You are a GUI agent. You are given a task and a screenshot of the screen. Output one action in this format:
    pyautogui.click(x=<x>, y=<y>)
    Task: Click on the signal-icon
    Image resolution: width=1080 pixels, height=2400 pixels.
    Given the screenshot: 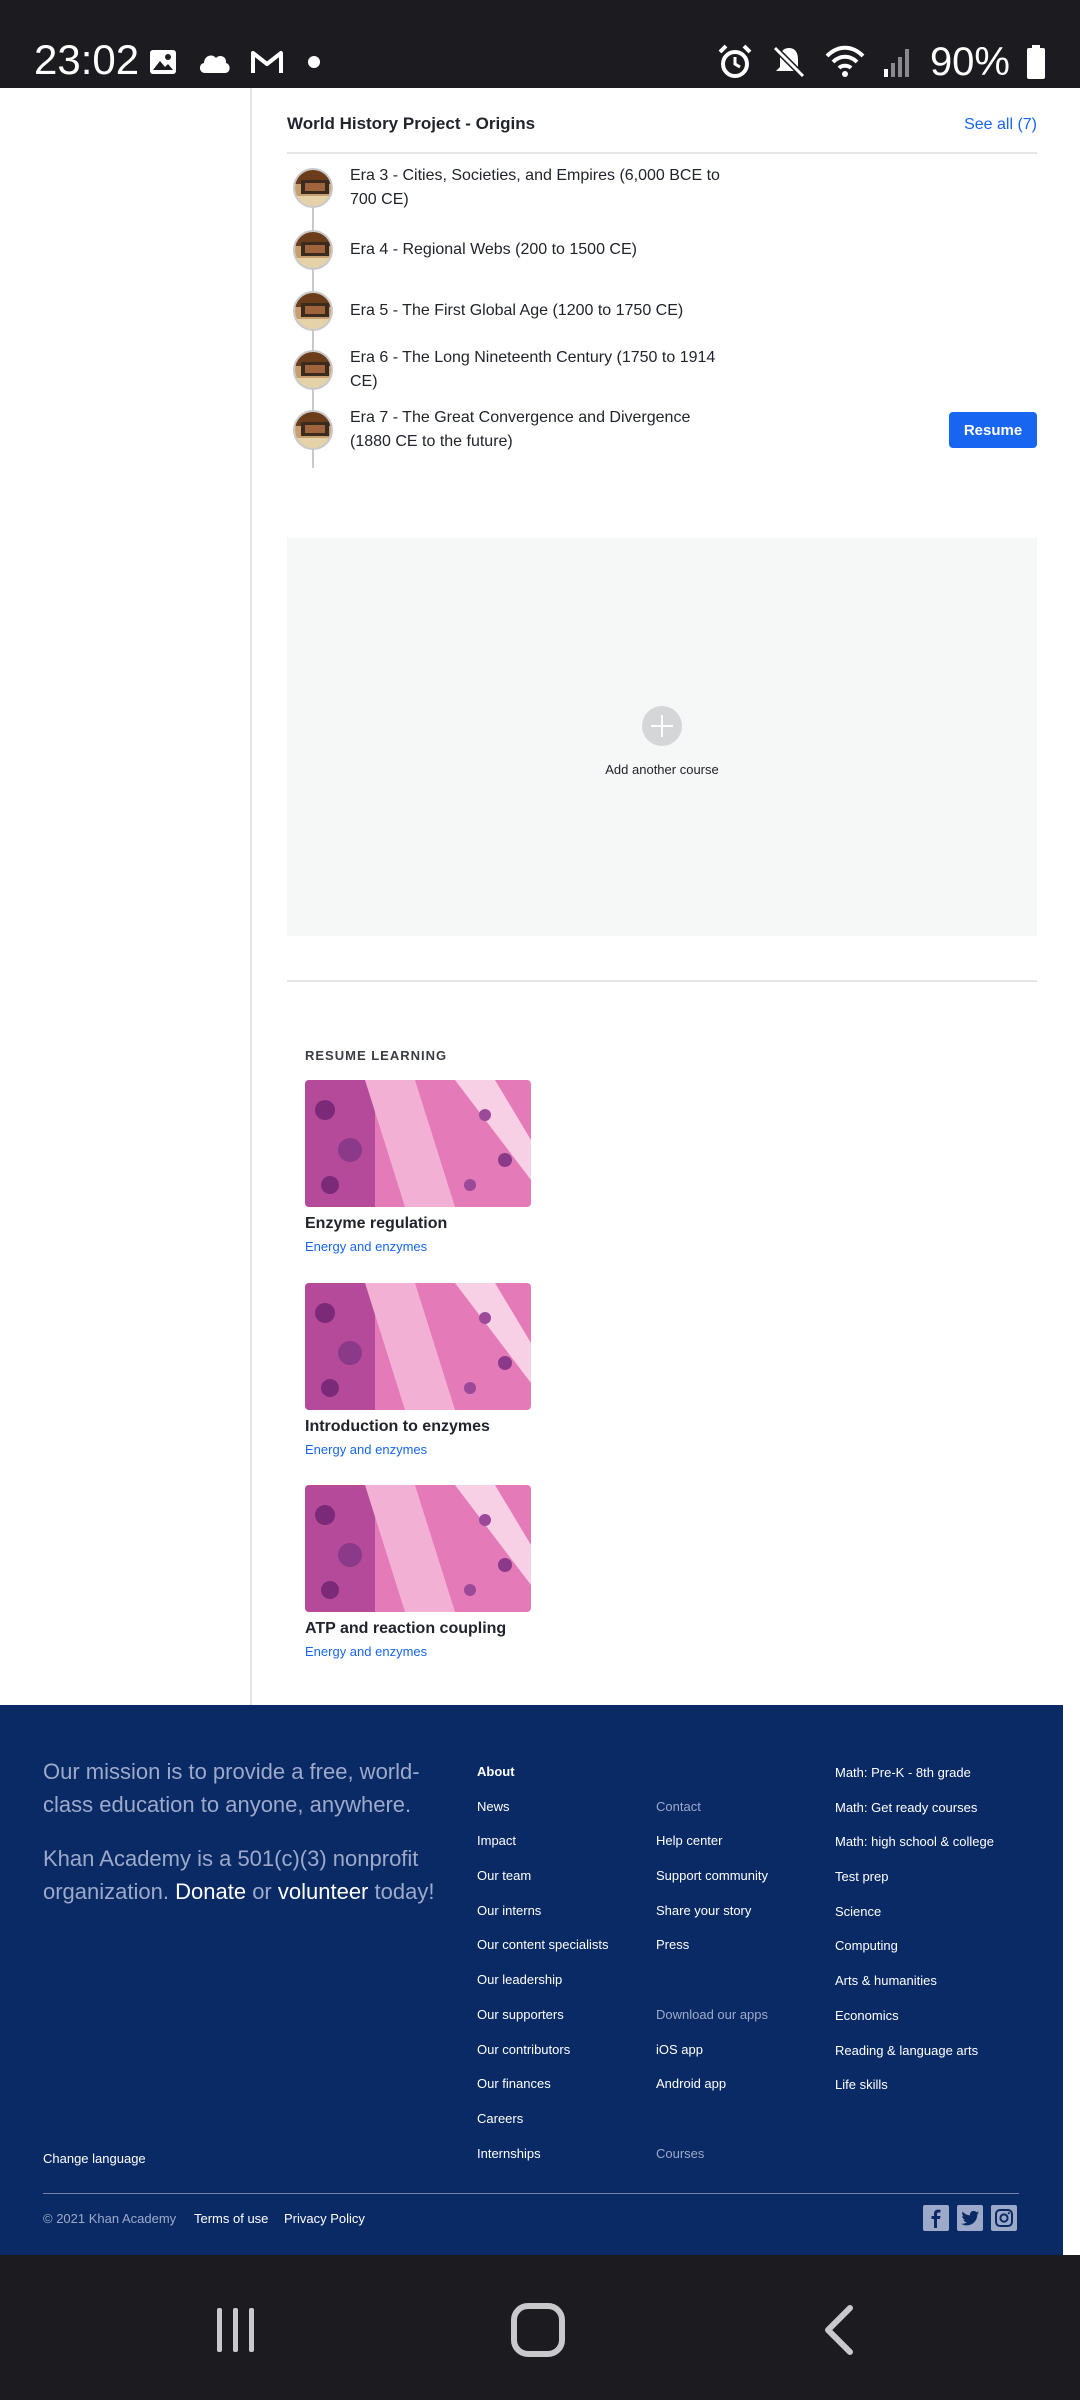 What is the action you would take?
    pyautogui.click(x=896, y=63)
    